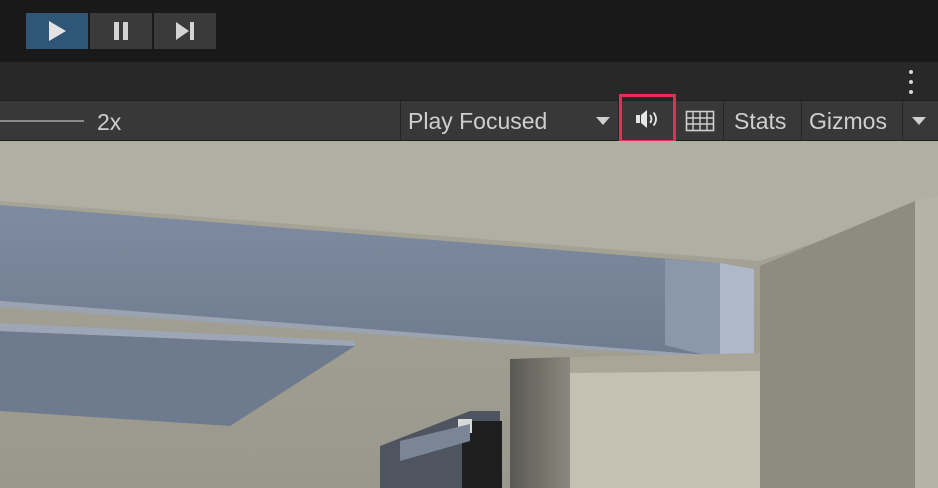  Describe the element at coordinates (469, 81) in the screenshot. I see `game-view-tab-strip` at that location.